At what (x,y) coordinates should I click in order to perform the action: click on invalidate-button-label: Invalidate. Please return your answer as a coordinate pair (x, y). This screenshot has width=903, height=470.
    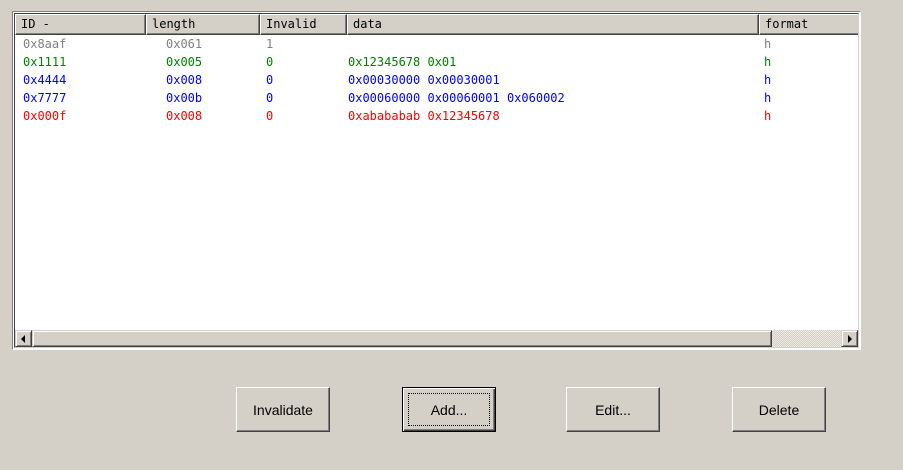
    Looking at the image, I should click on (283, 409).